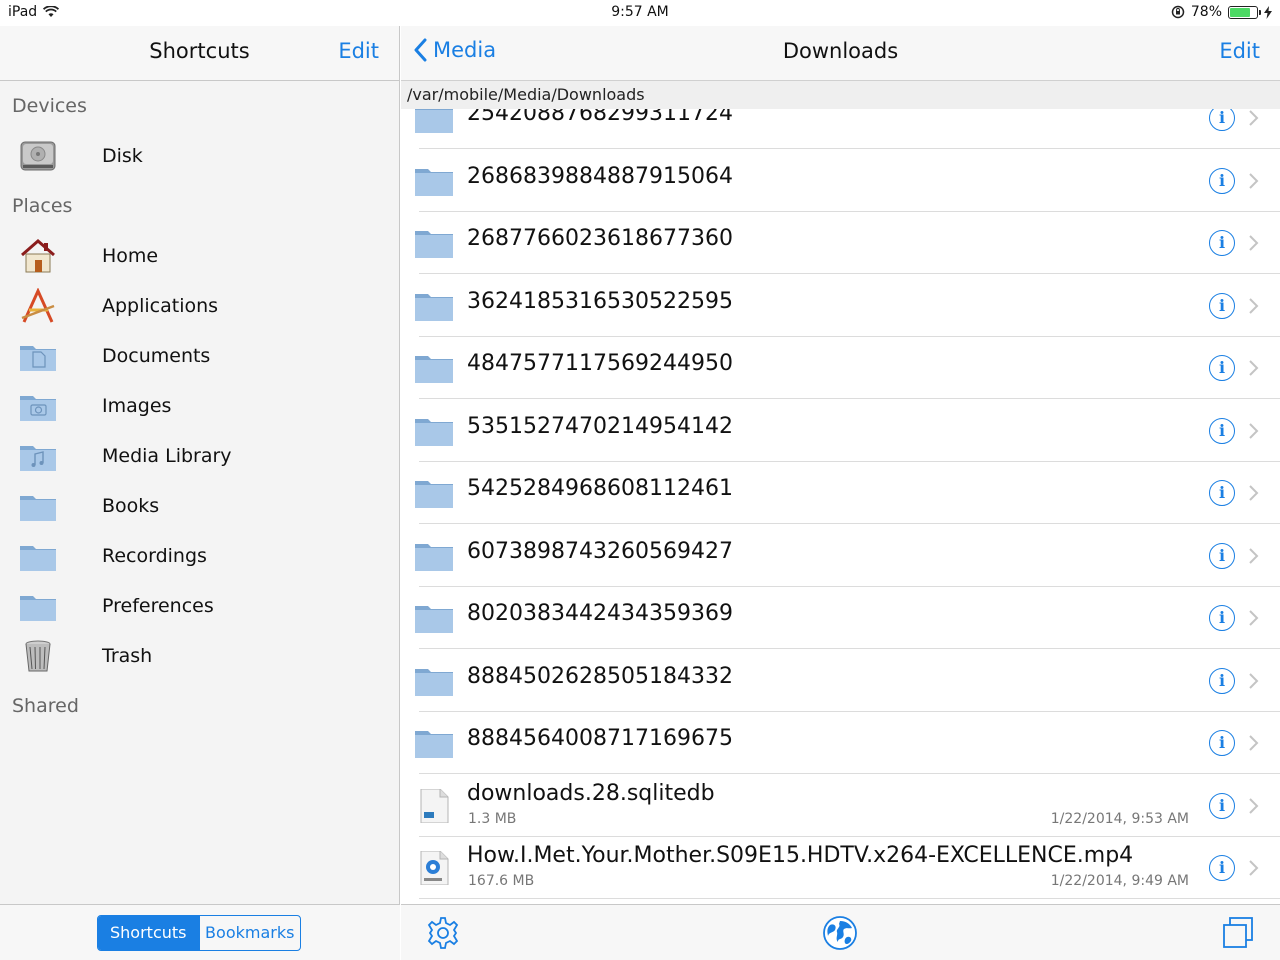 This screenshot has height=960, width=1280. I want to click on segment-shortcuts: Shortcuts, so click(148, 933).